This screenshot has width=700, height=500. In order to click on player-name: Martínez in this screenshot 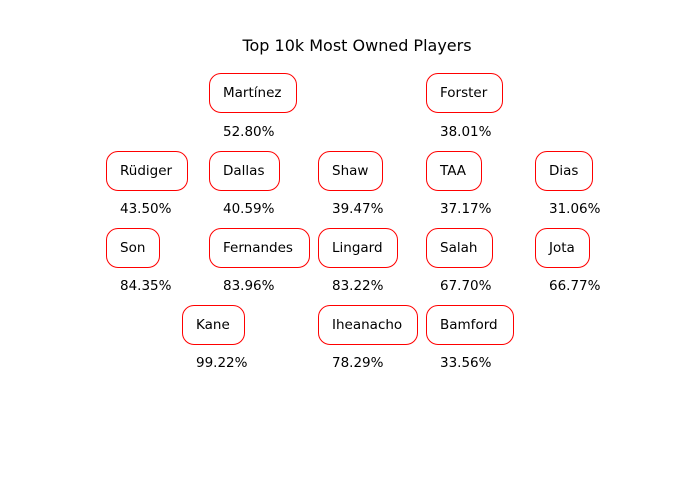, I will do `click(252, 93)`.